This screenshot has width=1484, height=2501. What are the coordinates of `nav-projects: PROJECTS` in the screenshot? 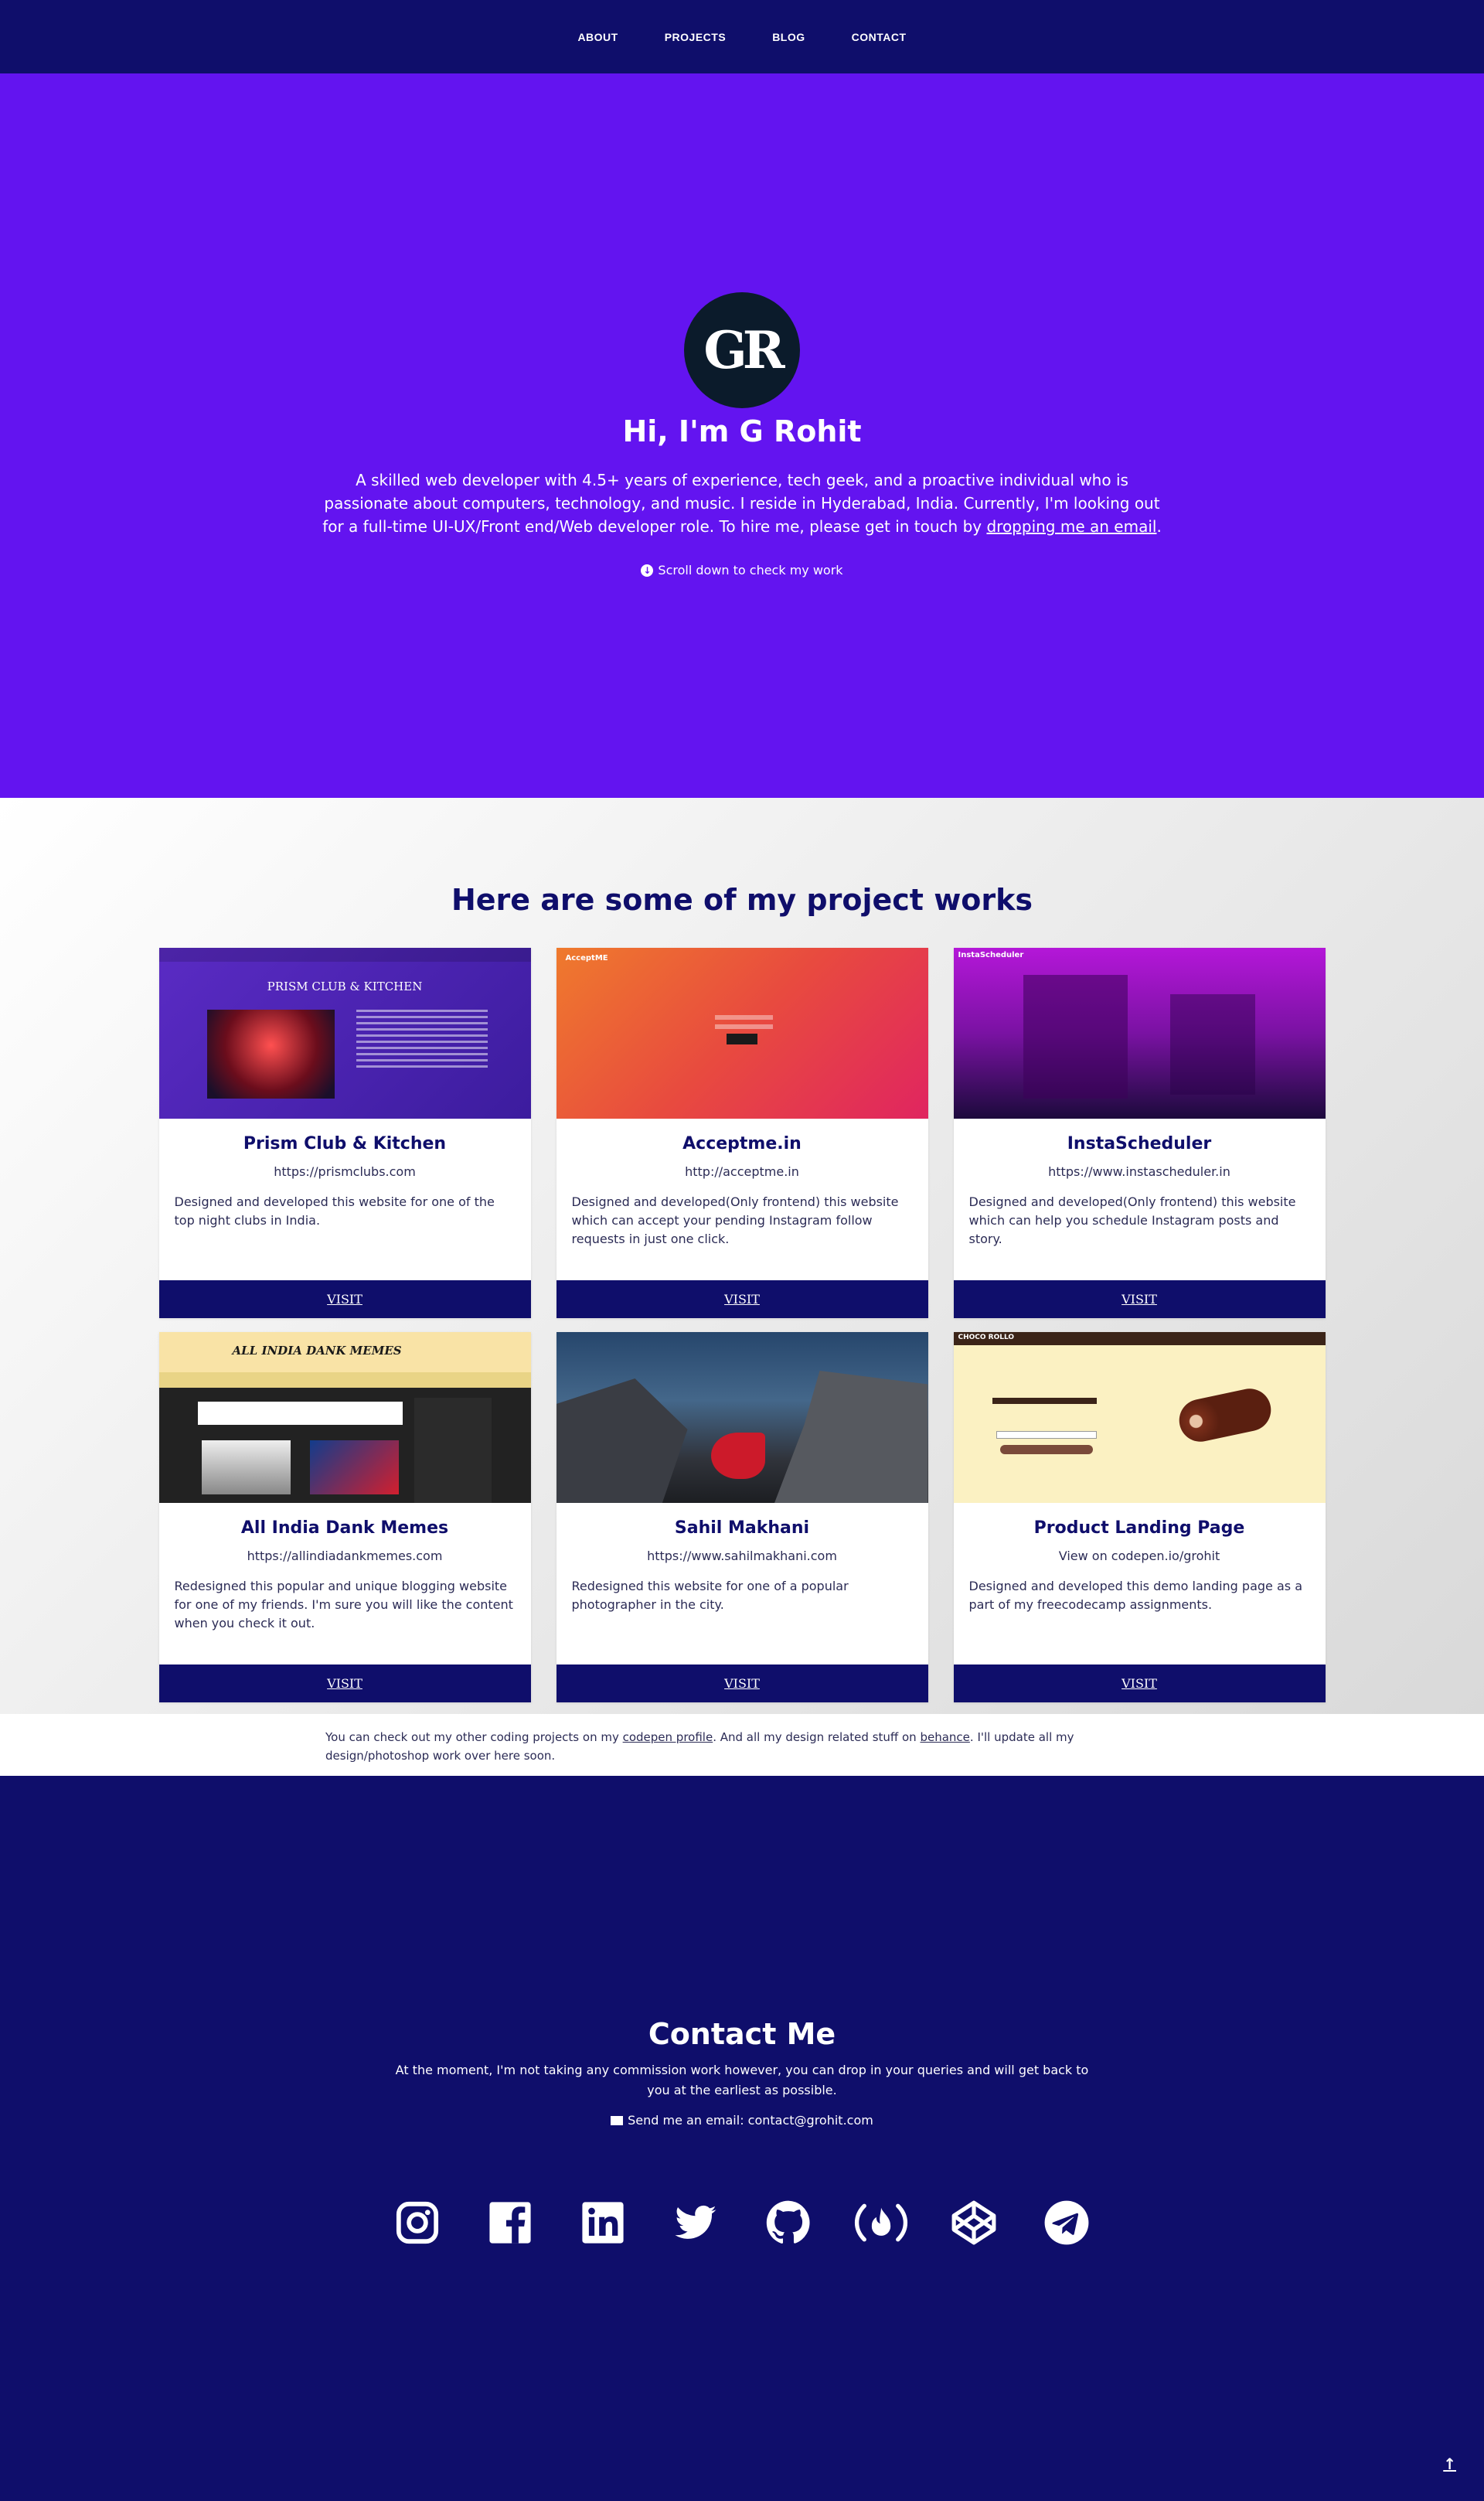 It's located at (695, 37).